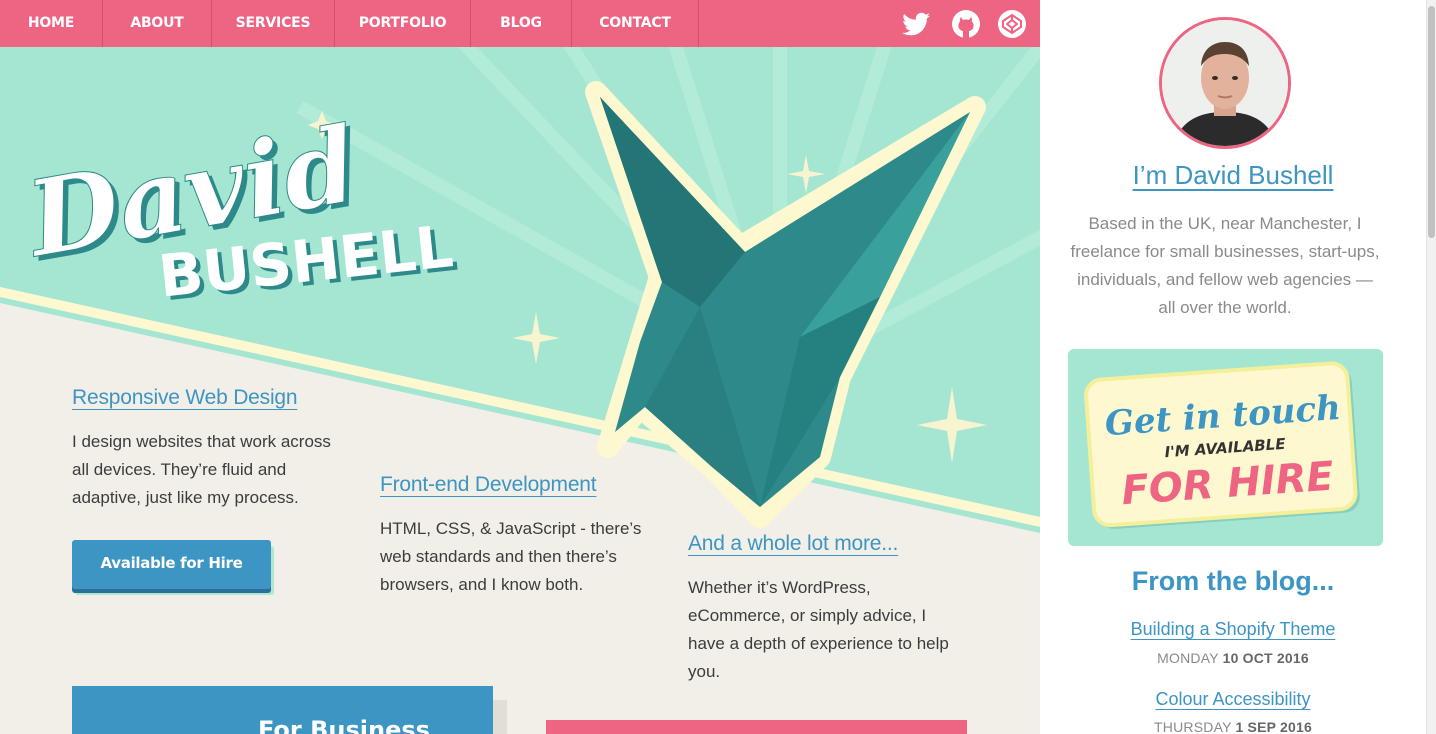  Describe the element at coordinates (1431, 367) in the screenshot. I see `scrollbar` at that location.